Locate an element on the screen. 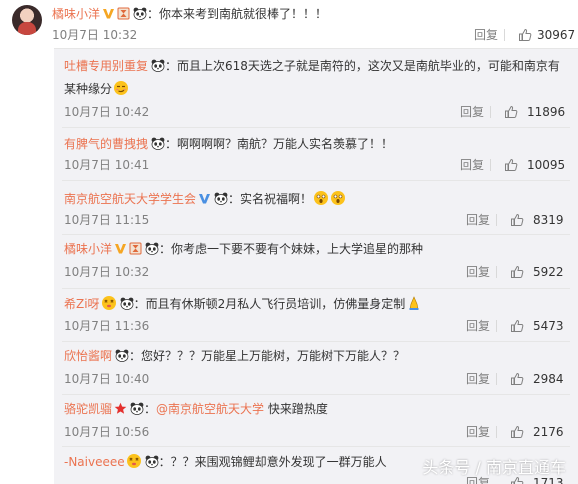  username-link: -Naiveeee is located at coordinates (94, 462).